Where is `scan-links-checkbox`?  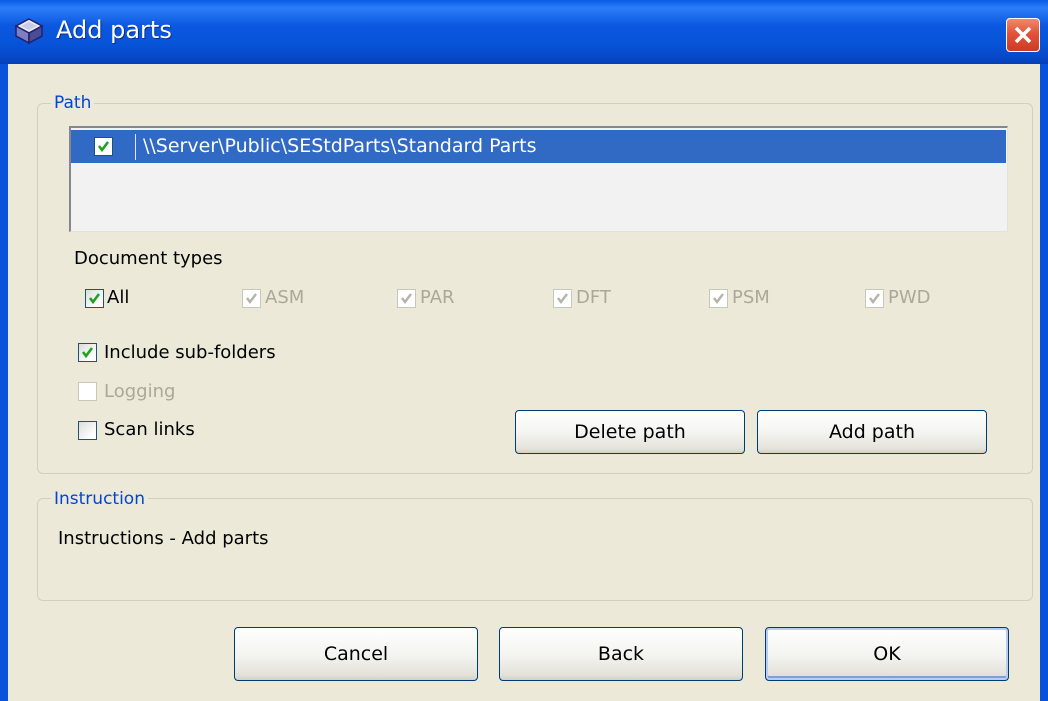
scan-links-checkbox is located at coordinates (87, 430).